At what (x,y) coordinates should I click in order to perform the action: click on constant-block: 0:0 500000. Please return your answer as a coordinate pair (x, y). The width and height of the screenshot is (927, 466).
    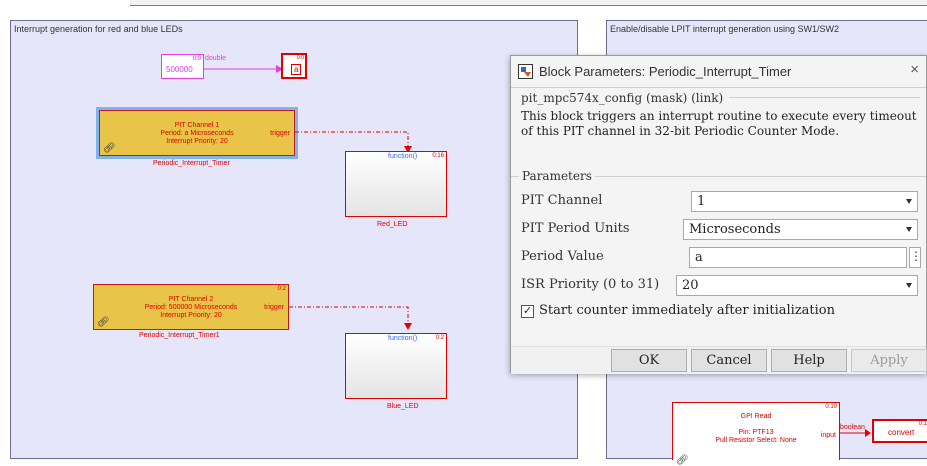
    Looking at the image, I should click on (182, 66).